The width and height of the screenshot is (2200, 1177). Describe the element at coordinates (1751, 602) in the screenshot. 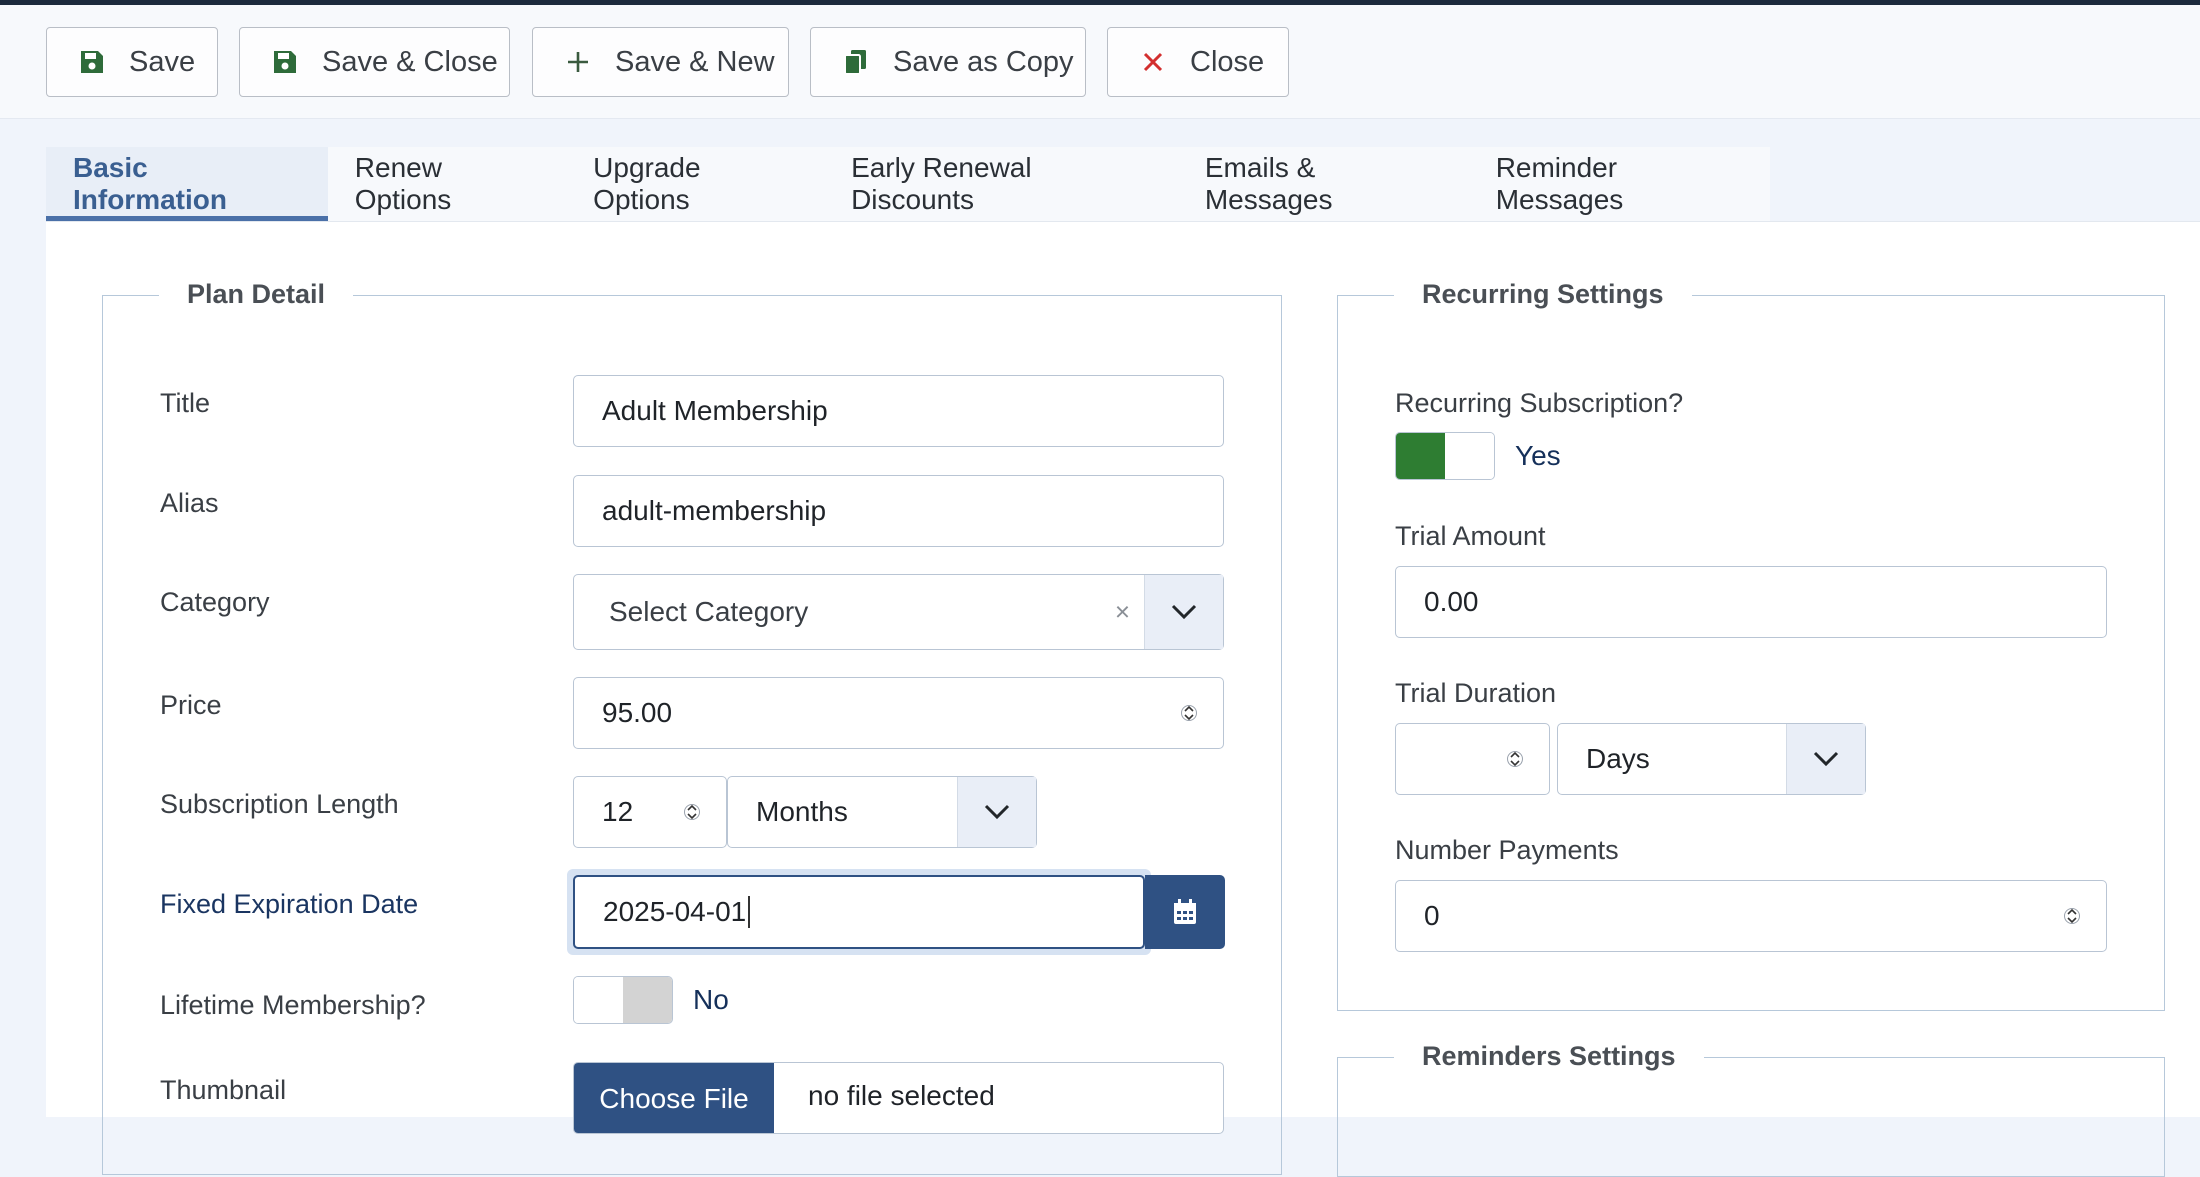

I see `trial-amount-input: 0.00` at that location.